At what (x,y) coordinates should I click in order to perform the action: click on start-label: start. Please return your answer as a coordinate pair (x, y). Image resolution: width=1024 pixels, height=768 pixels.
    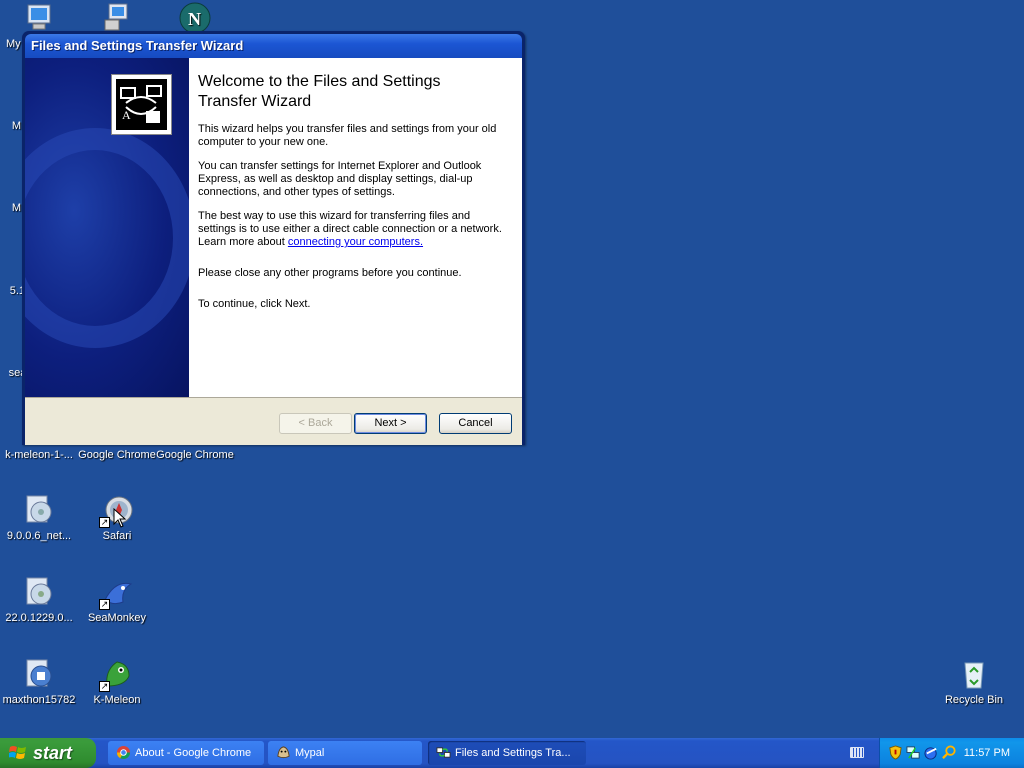
    Looking at the image, I should click on (53, 753).